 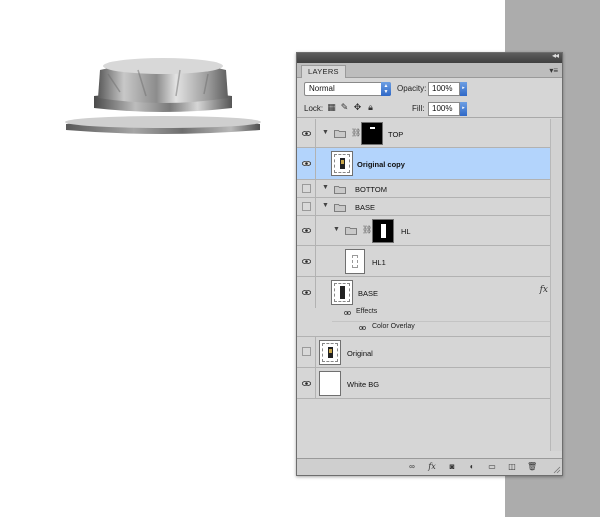 What do you see at coordinates (429, 231) in the screenshot?
I see `layer-row-hl: ▼ ⛓ HL` at bounding box center [429, 231].